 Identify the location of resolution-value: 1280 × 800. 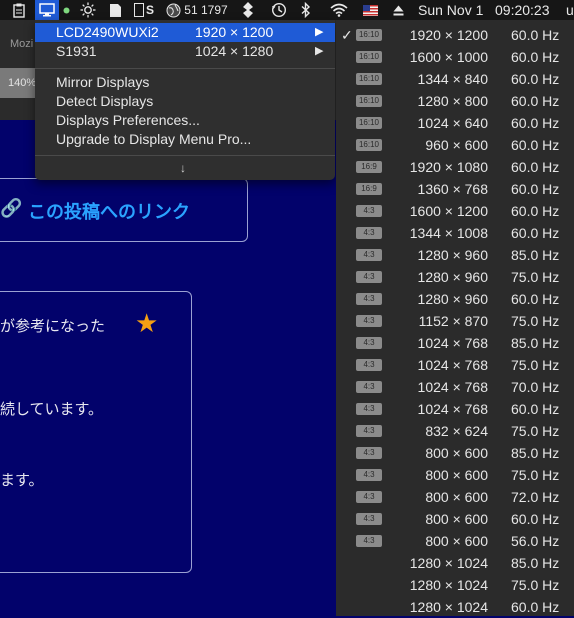
(452, 101).